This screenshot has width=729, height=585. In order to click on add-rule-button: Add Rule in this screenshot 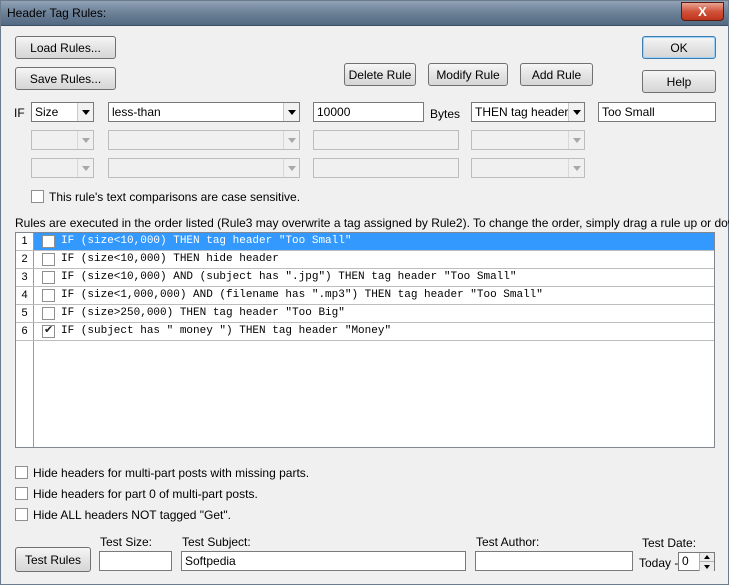, I will do `click(556, 74)`.